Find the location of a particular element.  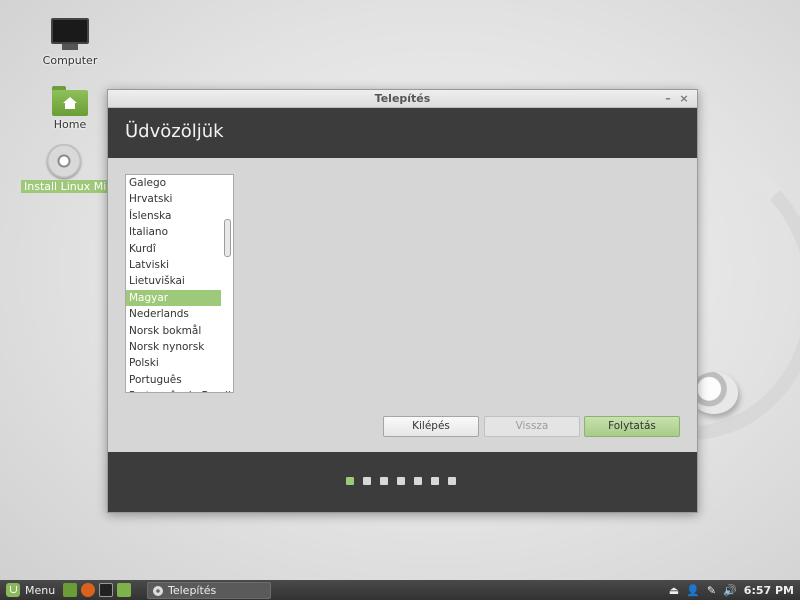

desktop-icon-home: Home is located at coordinates (70, 108).